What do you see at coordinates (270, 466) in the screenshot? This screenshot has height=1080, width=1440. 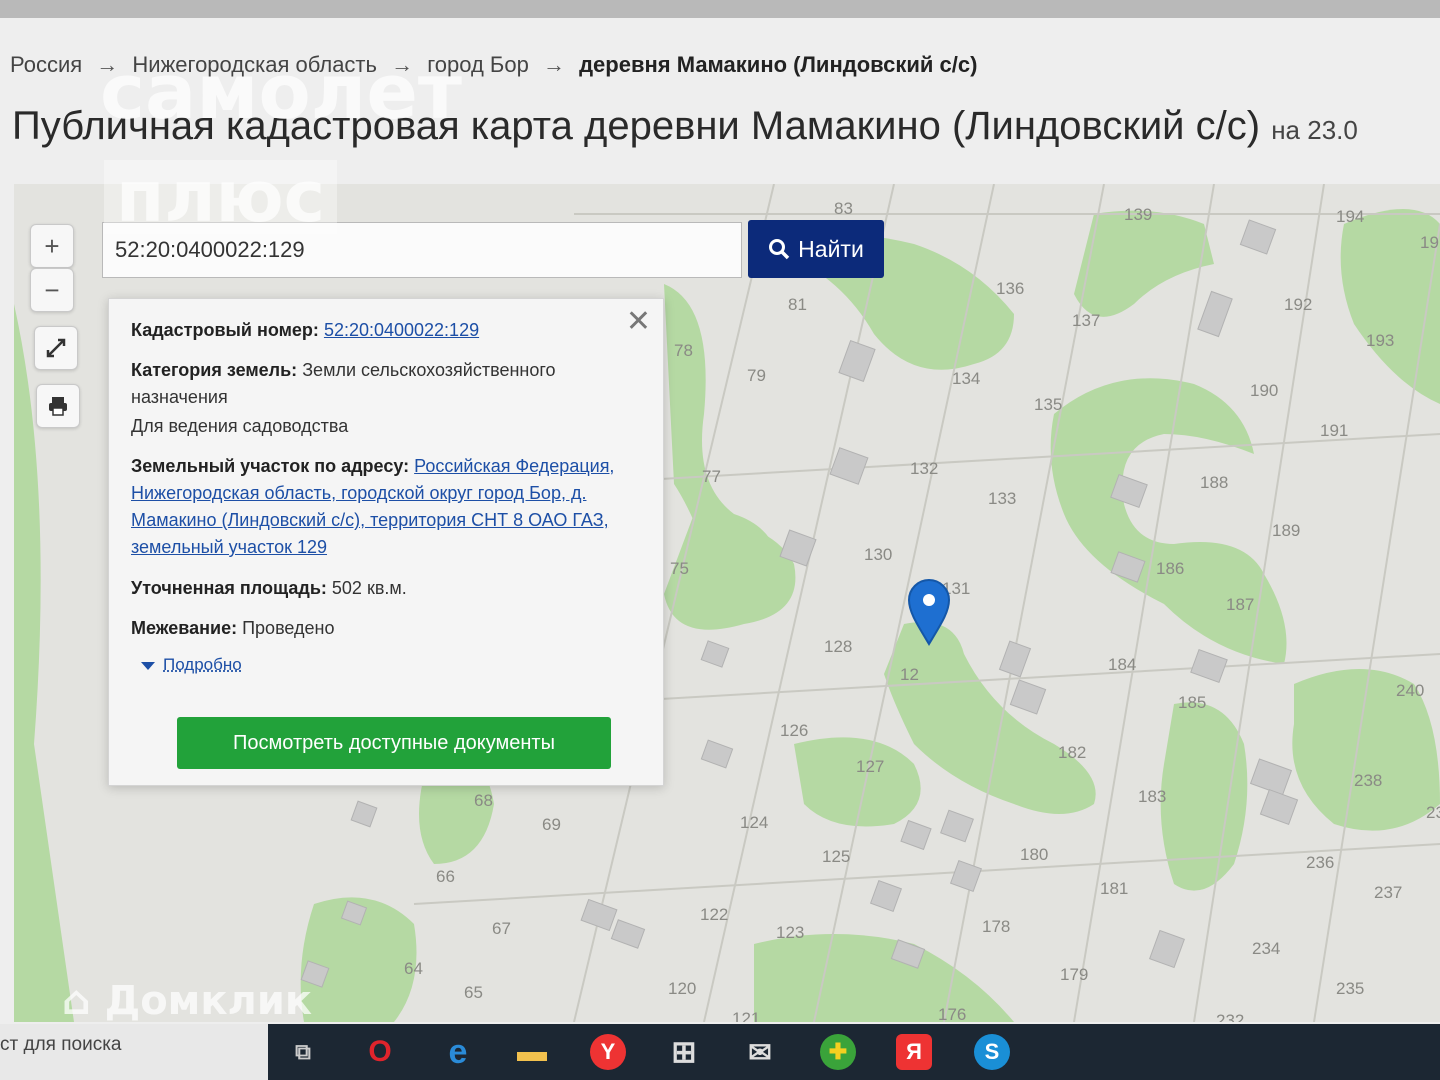 I see `address-label: Земельный участок по адресу:` at bounding box center [270, 466].